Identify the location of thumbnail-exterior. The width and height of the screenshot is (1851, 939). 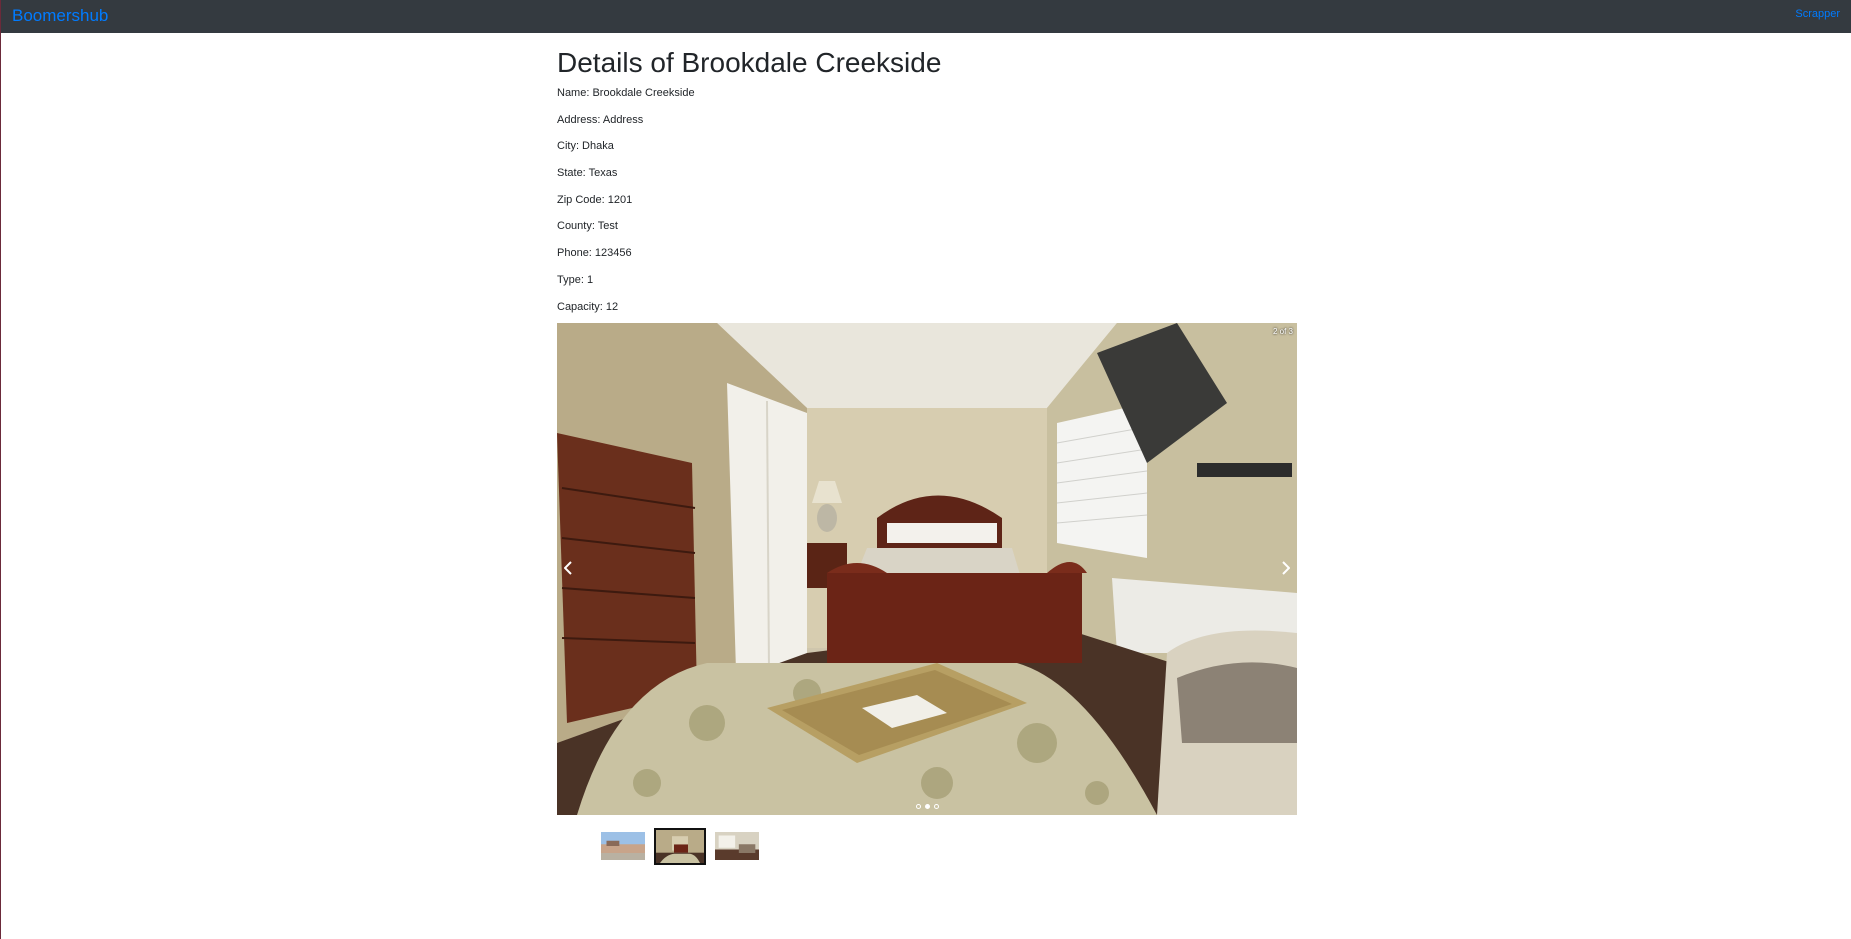
(623, 846).